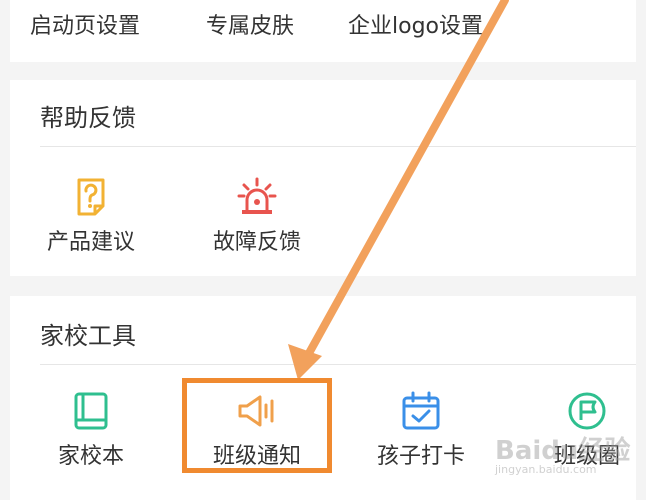 The width and height of the screenshot is (646, 500). What do you see at coordinates (90, 456) in the screenshot?
I see `home-school-book-label: 家校本` at bounding box center [90, 456].